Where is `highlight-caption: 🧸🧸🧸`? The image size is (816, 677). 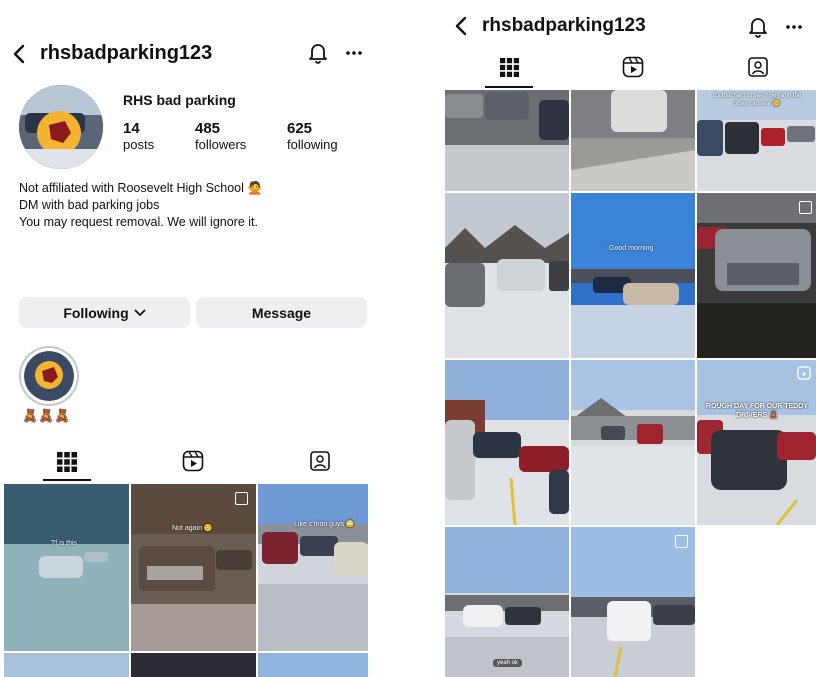
highlight-caption: 🧸🧸🧸 is located at coordinates (46, 415).